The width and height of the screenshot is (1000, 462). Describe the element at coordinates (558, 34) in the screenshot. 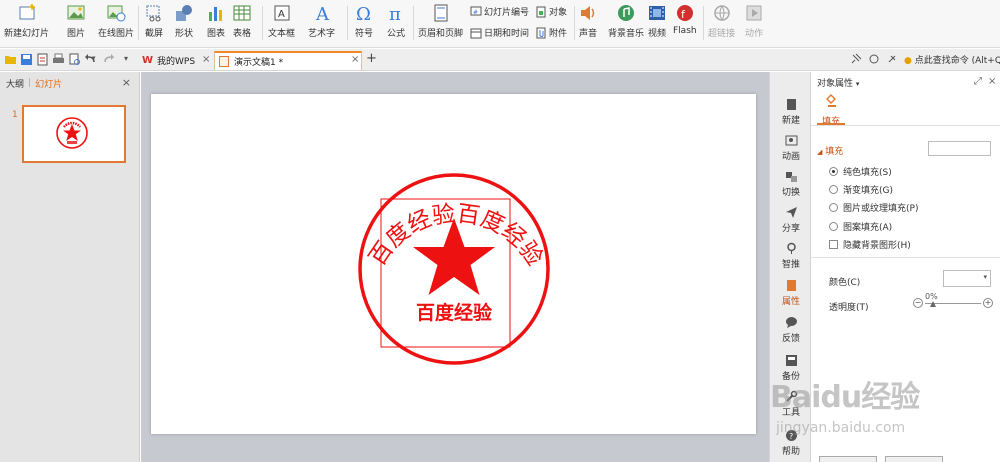

I see `attachment-label: 附件` at that location.